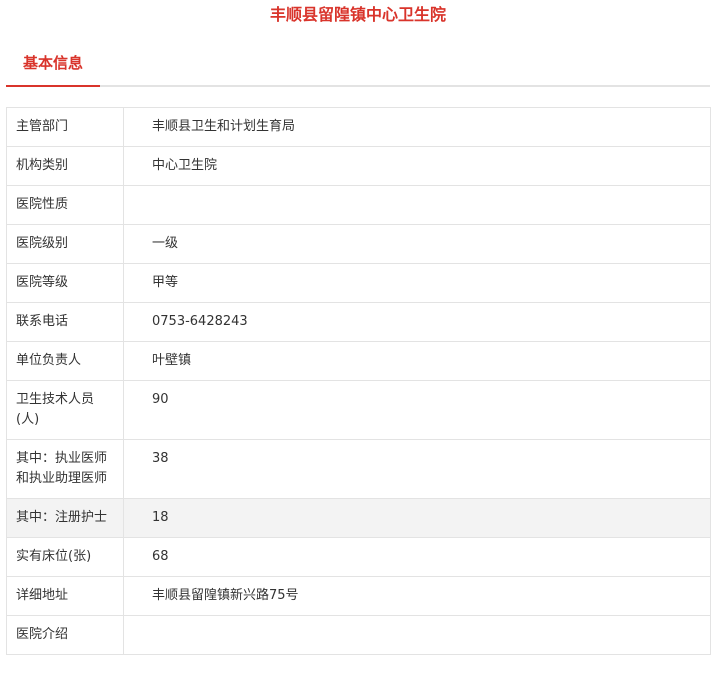 Image resolution: width=716 pixels, height=677 pixels. I want to click on row-value: 丰顺县卫生和计划生育局, so click(417, 127).